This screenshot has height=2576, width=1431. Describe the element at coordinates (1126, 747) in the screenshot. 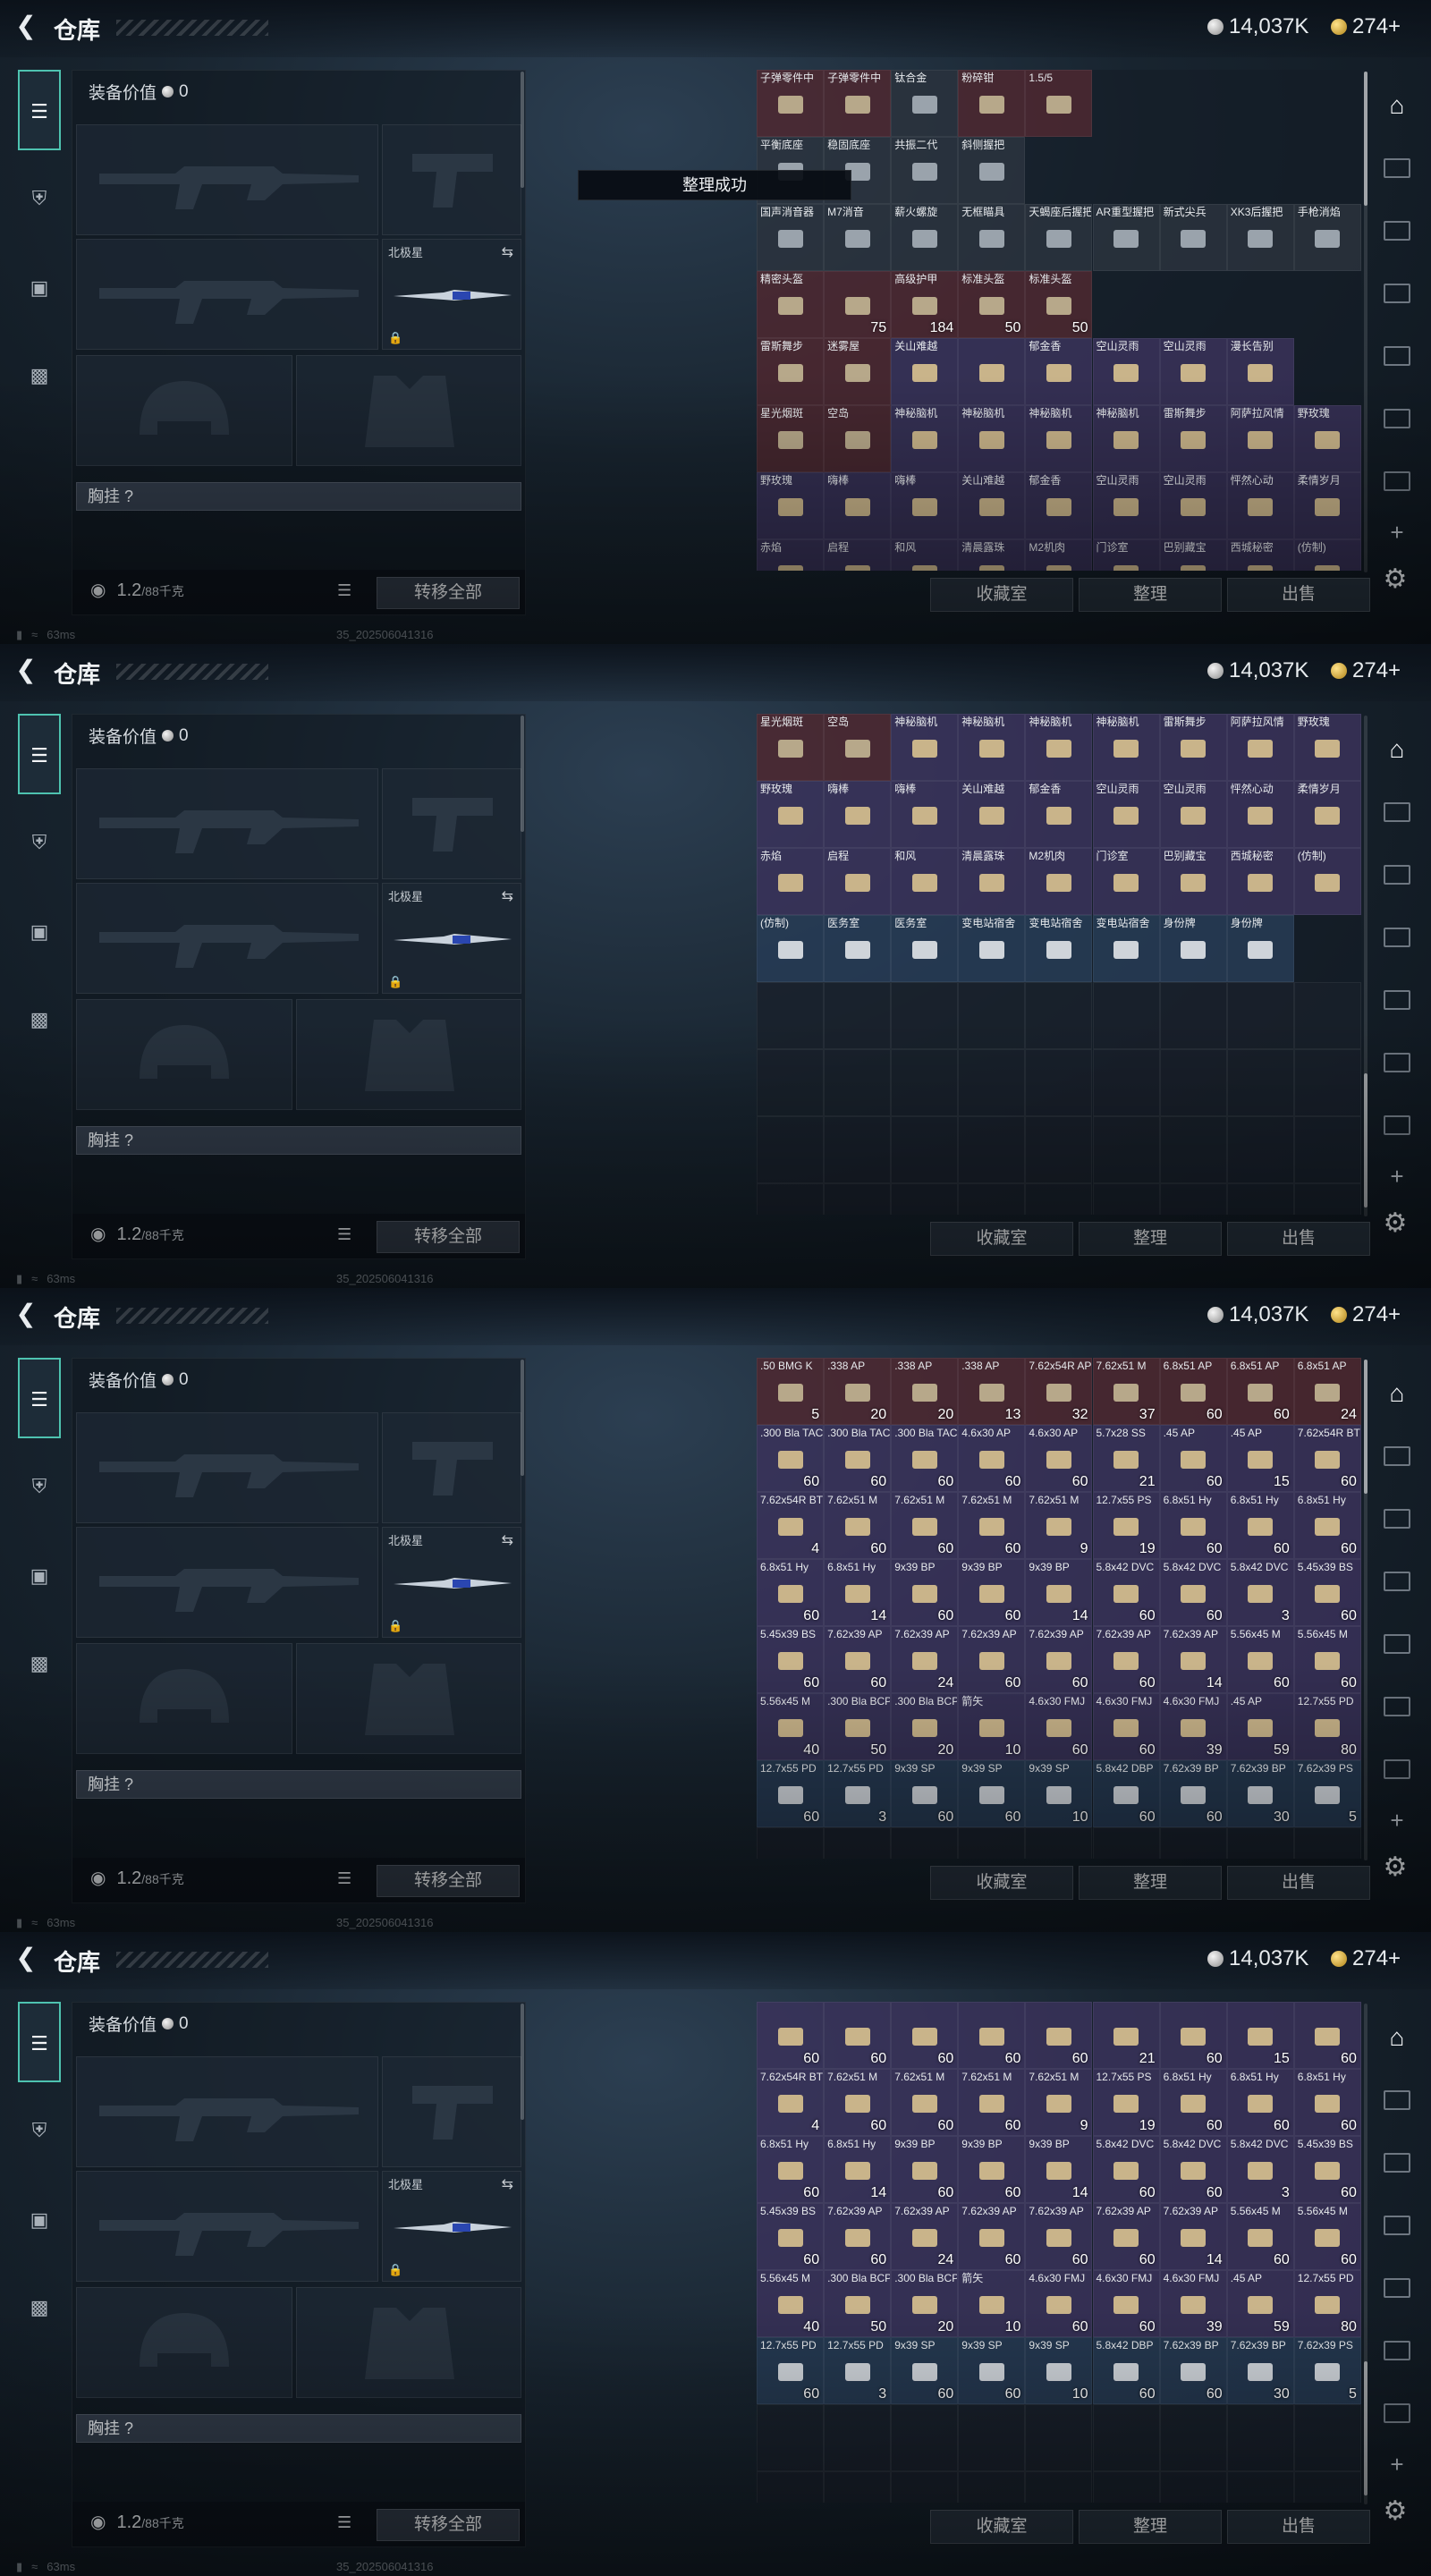

I see `storage-item: 神秘脑机` at that location.